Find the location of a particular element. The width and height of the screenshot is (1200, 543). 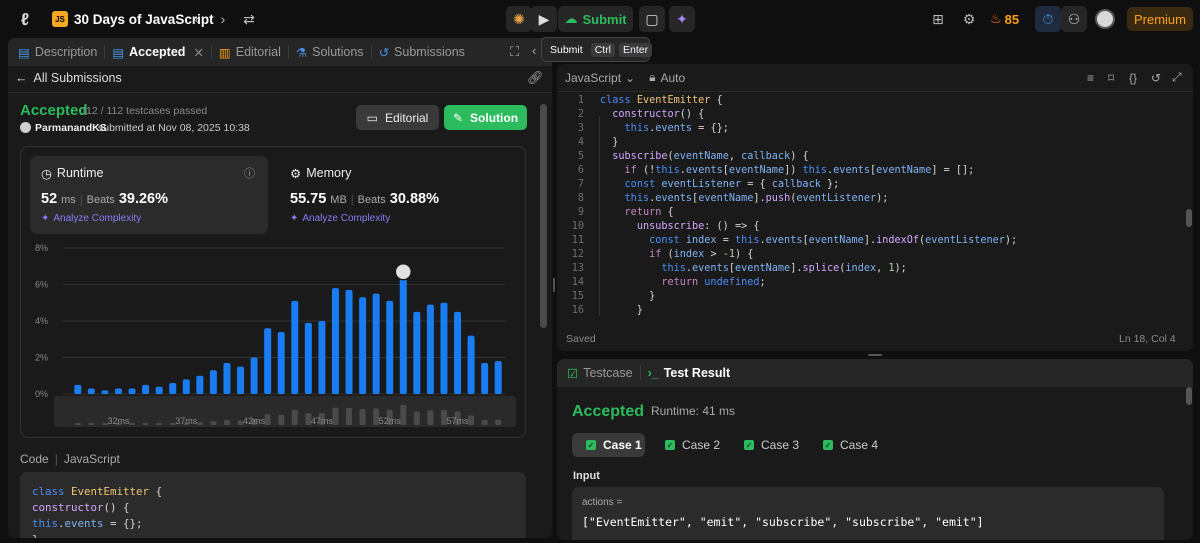

streak-counter: ♨ 85 is located at coordinates (1004, 19).